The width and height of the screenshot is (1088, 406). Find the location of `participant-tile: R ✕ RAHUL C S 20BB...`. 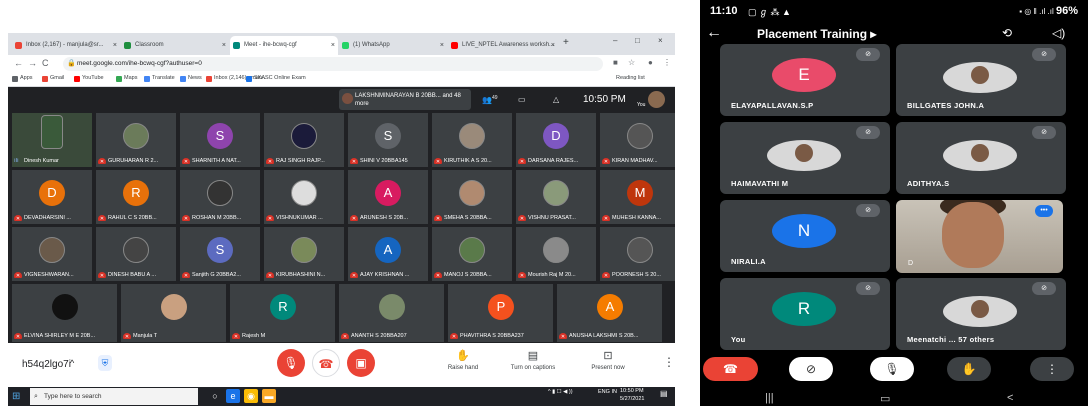

participant-tile: R ✕ RAHUL C S 20BB... is located at coordinates (136, 197).